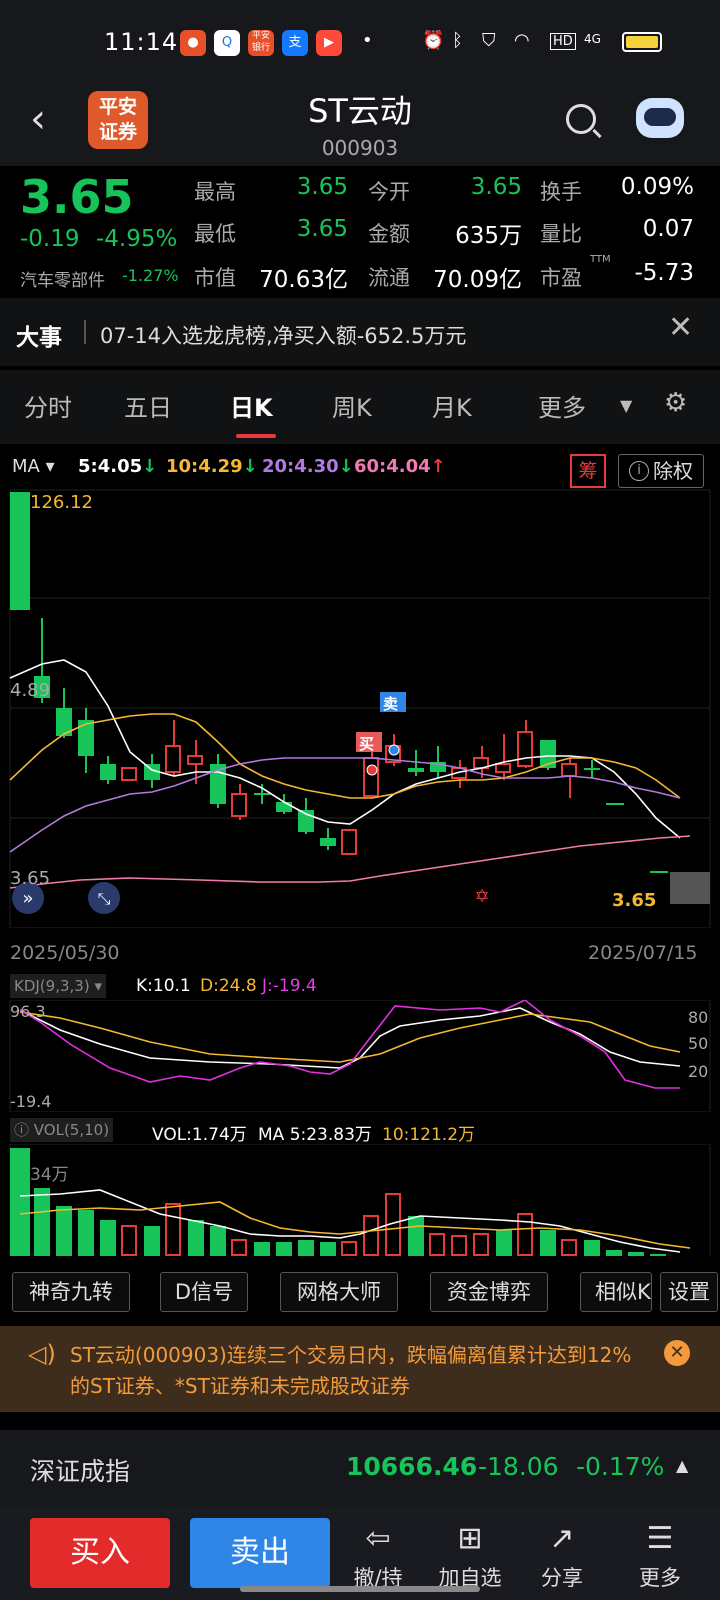 The image size is (720, 1600). What do you see at coordinates (616, 1292) in the screenshot?
I see `tool-similar-k: 相似K` at bounding box center [616, 1292].